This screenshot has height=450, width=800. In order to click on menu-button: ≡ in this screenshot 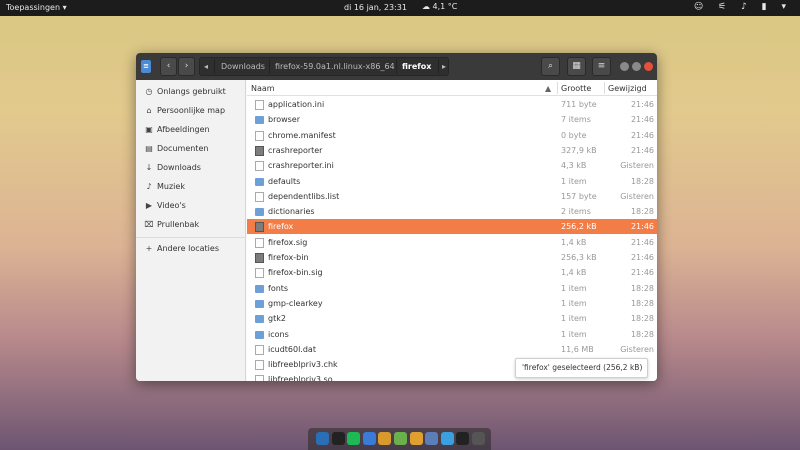, I will do `click(601, 66)`.